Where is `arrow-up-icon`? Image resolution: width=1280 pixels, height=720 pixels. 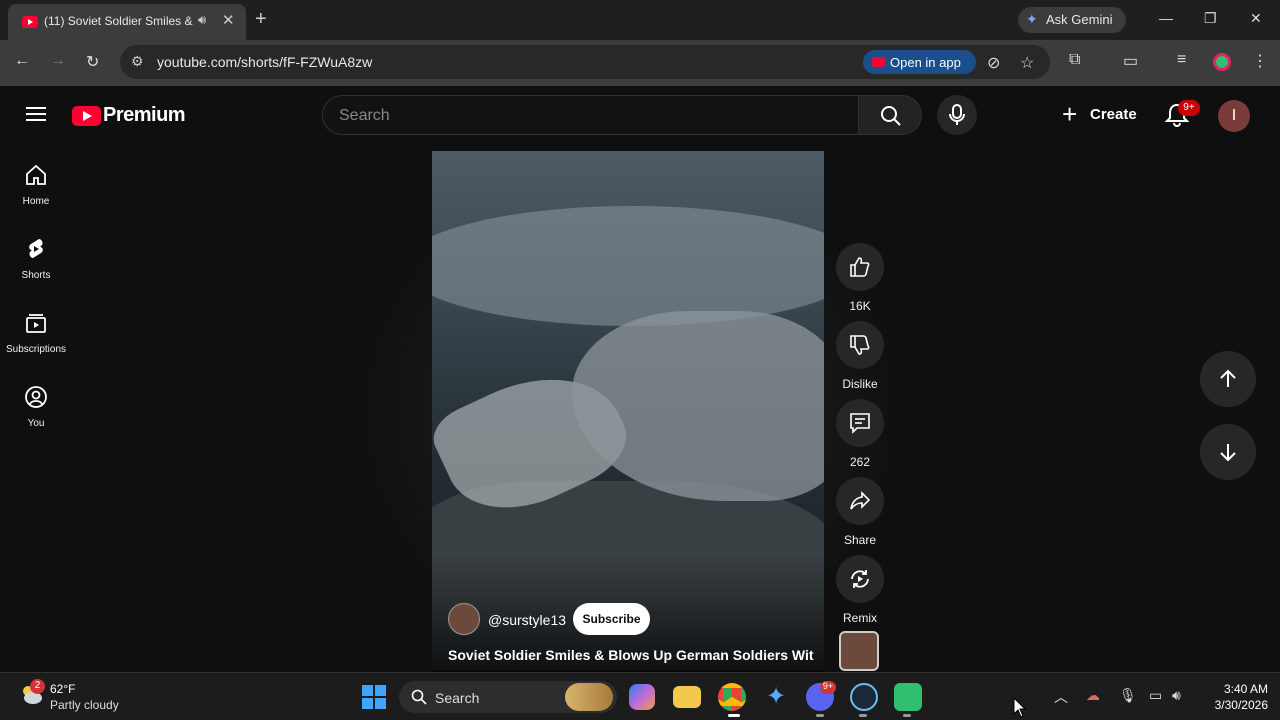 arrow-up-icon is located at coordinates (1228, 378).